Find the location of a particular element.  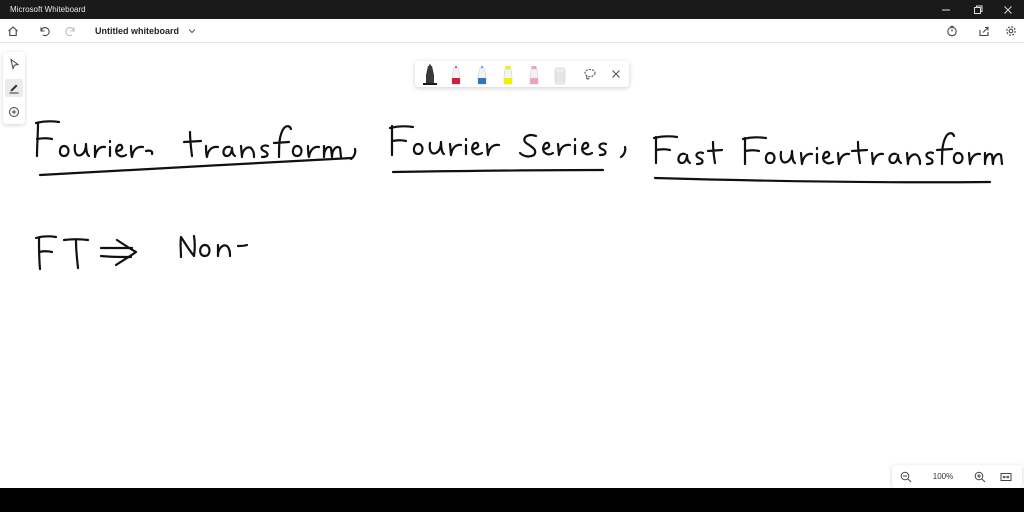

zoom-out-button is located at coordinates (905, 476).